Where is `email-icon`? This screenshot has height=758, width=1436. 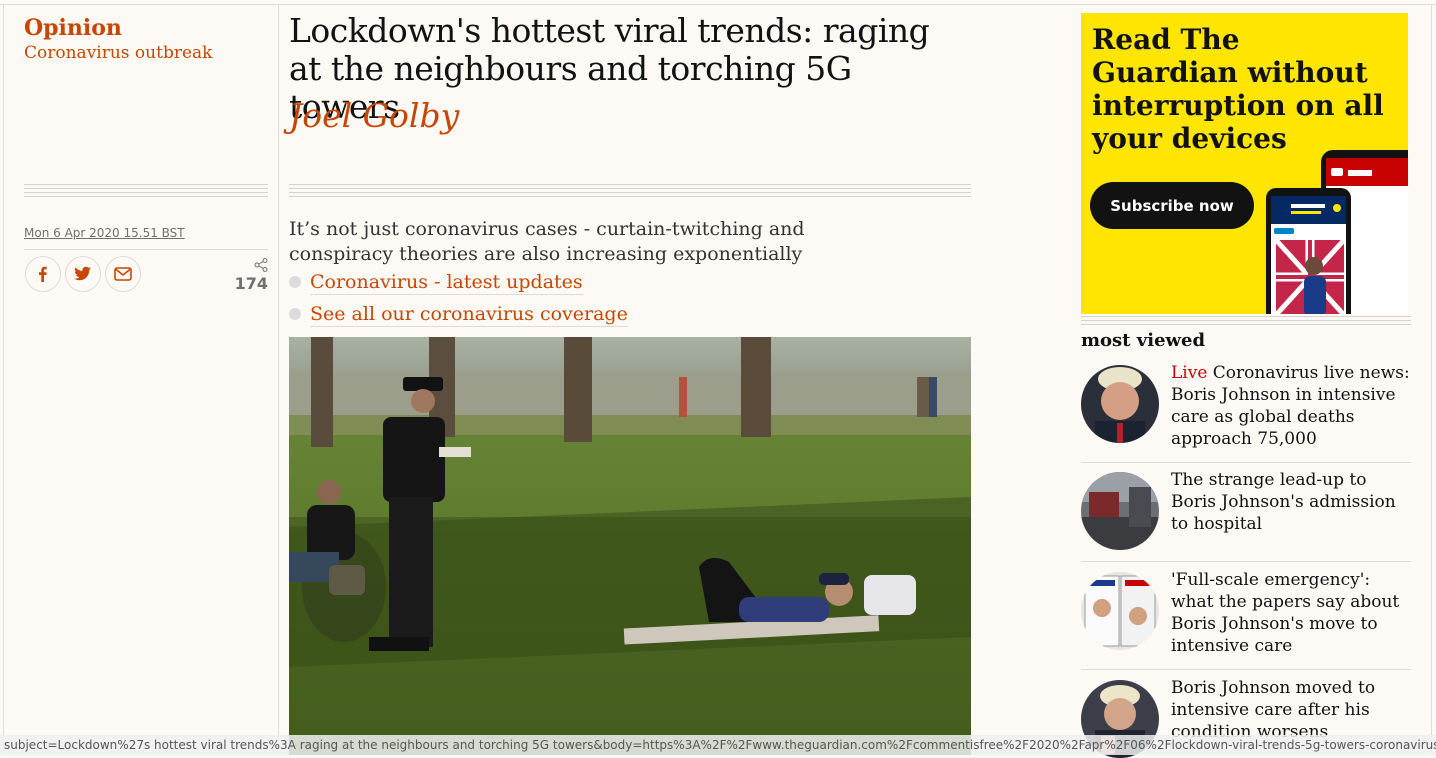 email-icon is located at coordinates (123, 274).